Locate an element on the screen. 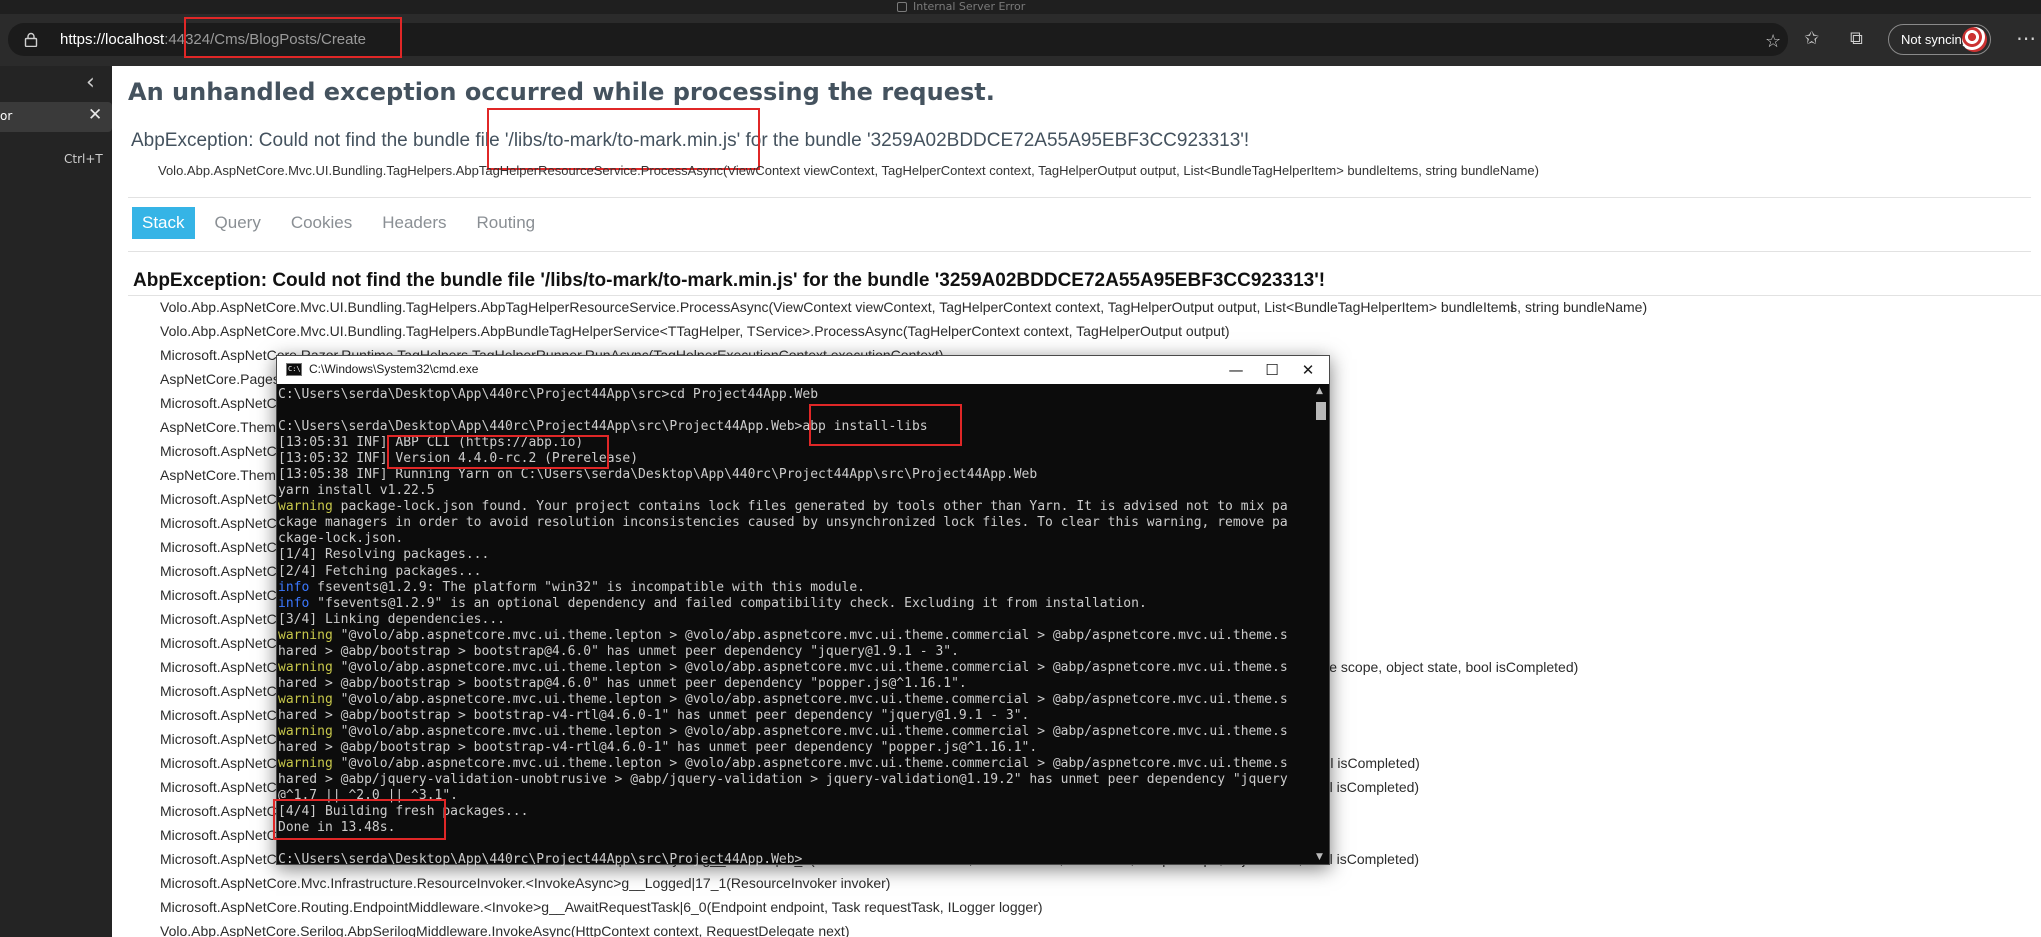 The width and height of the screenshot is (2041, 937). close-window-icon: ✕ is located at coordinates (1308, 370).